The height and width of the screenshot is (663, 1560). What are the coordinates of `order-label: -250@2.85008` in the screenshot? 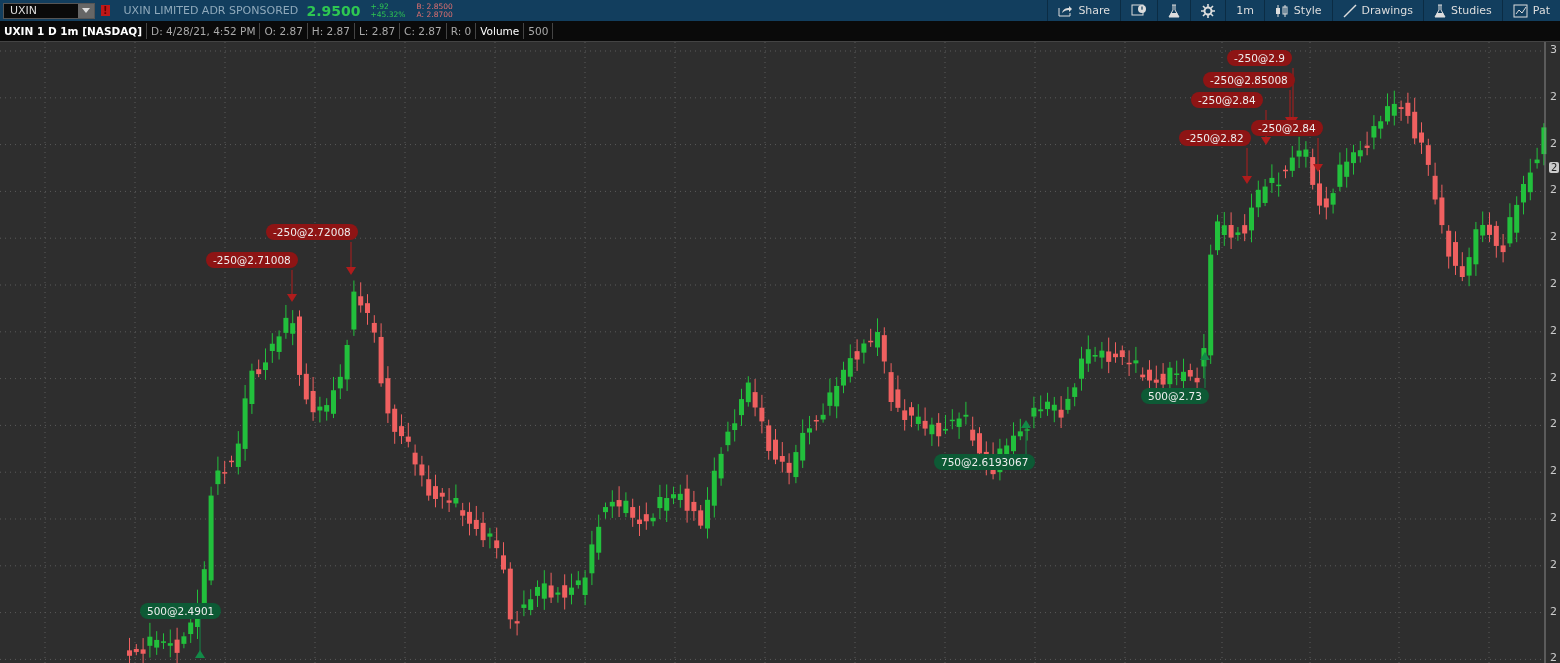 It's located at (1249, 80).